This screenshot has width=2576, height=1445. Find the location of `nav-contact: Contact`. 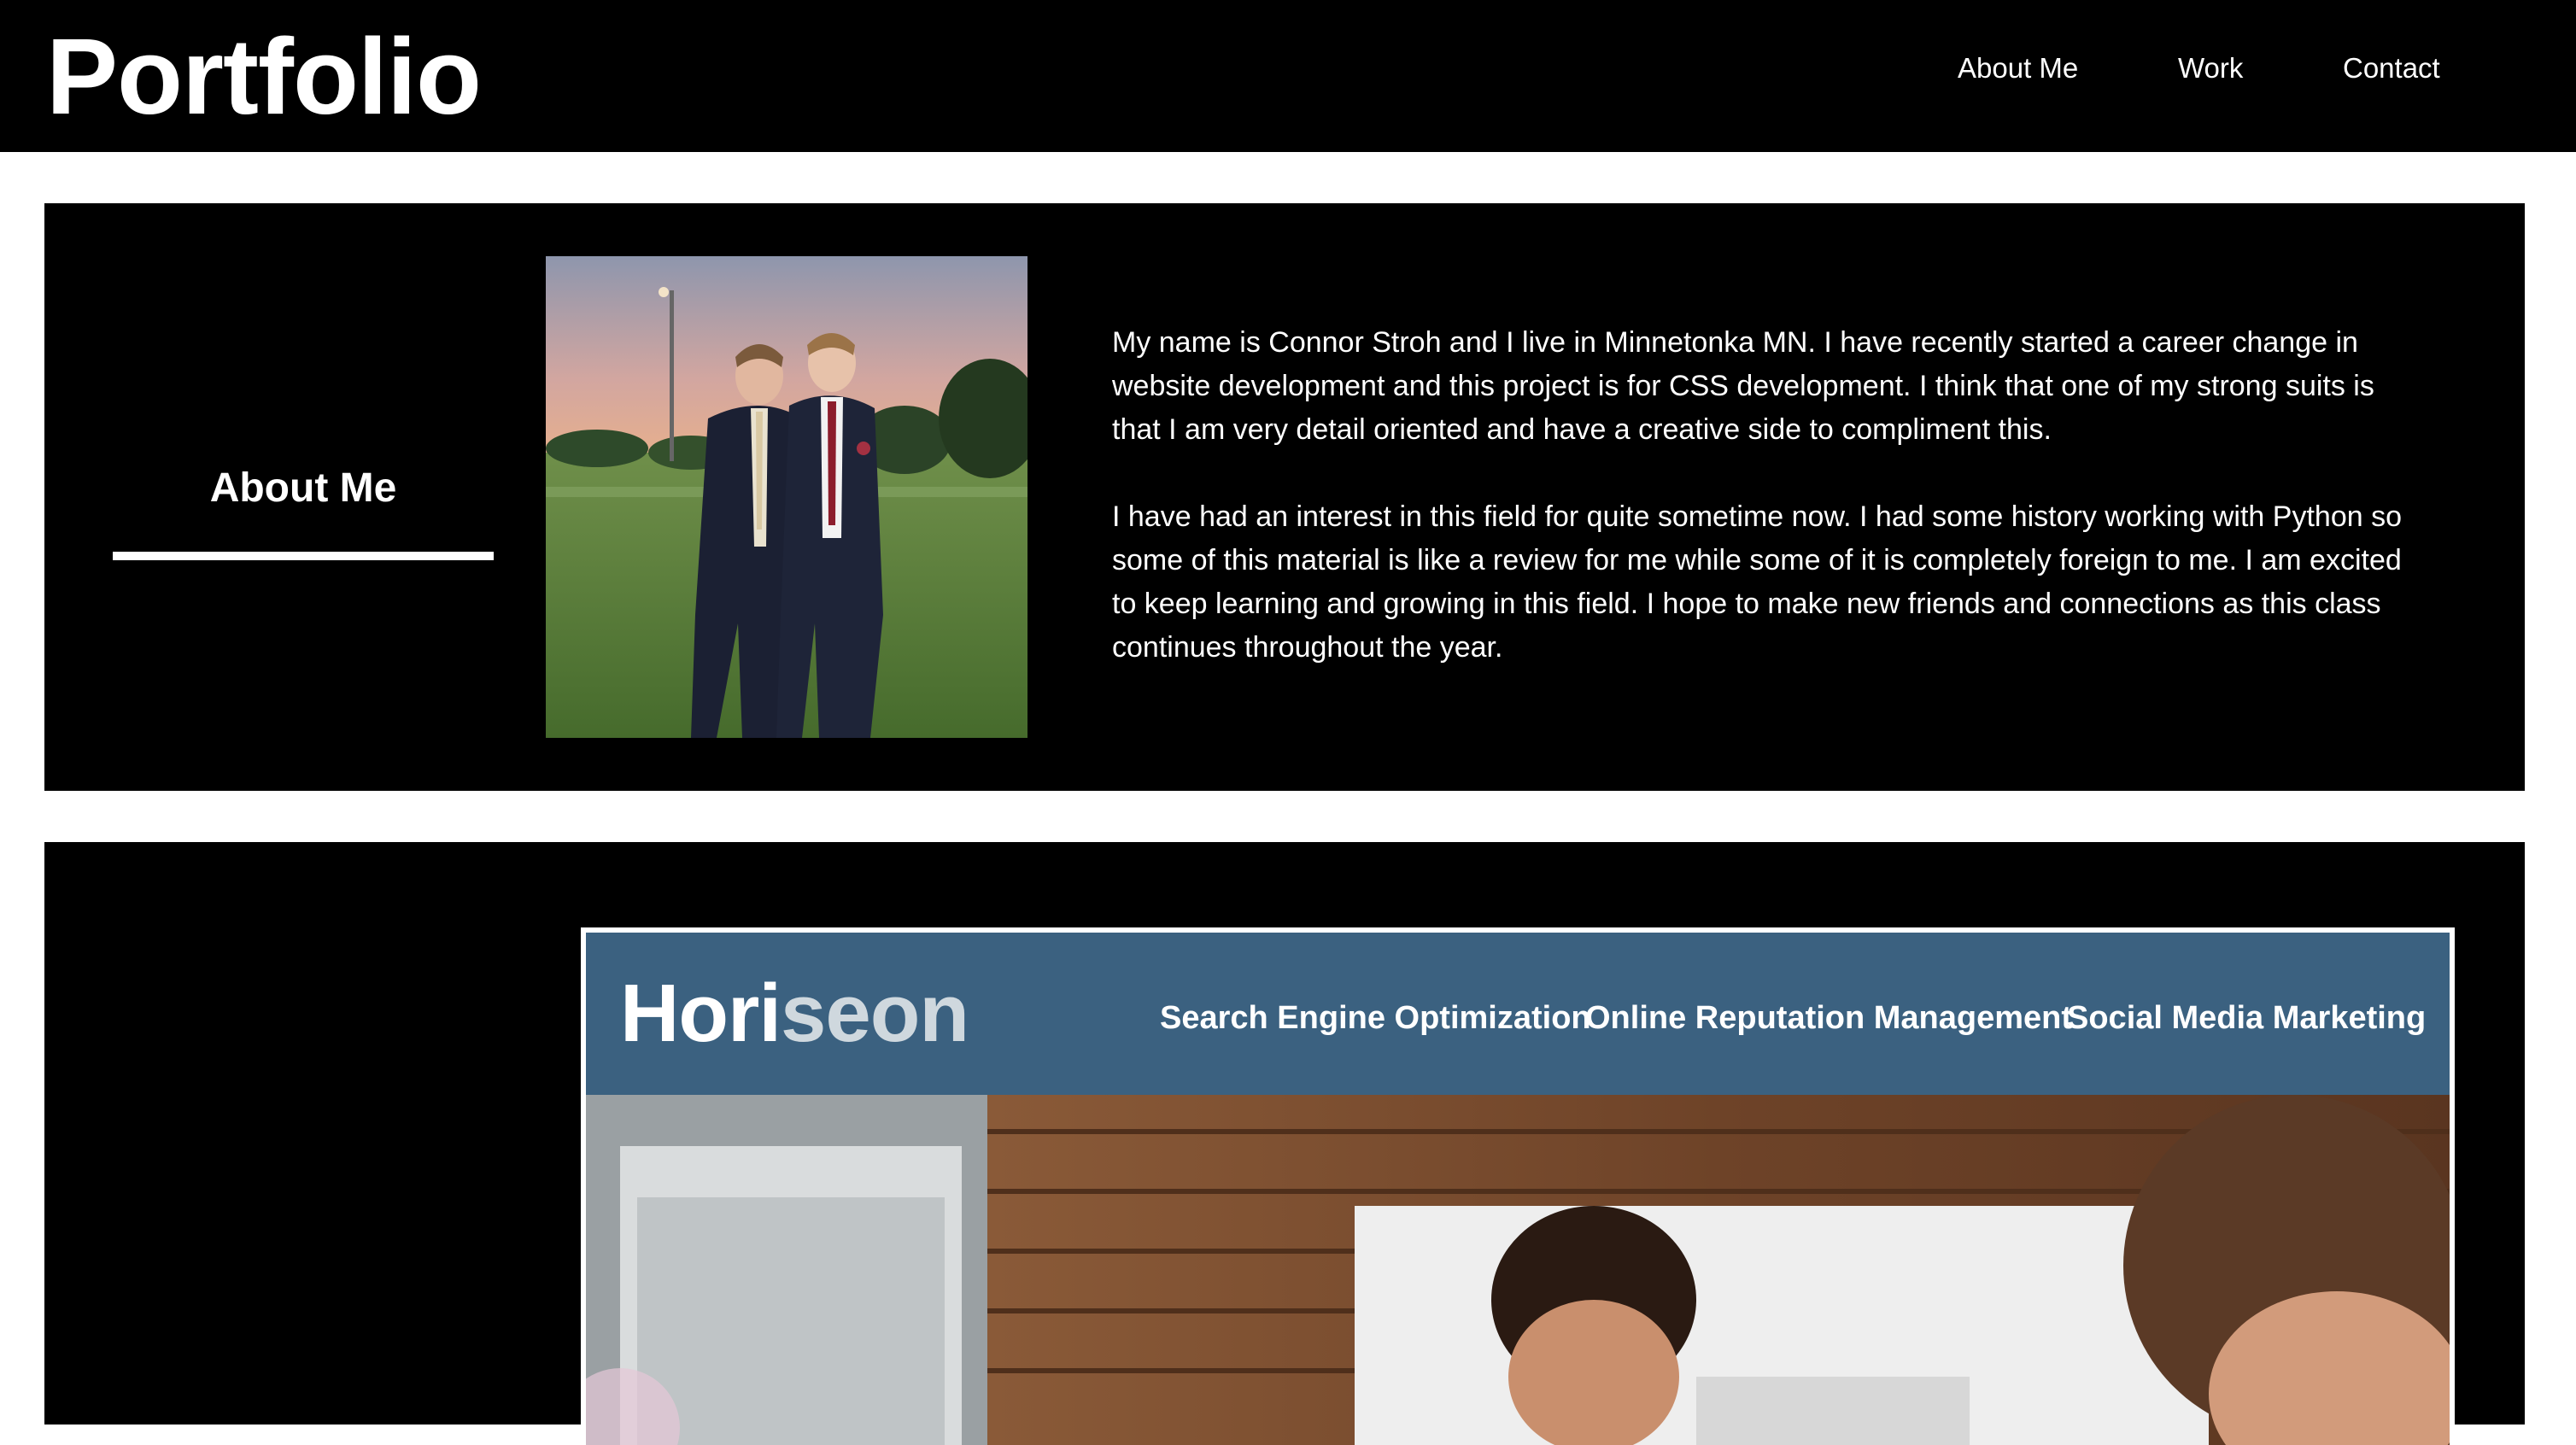

nav-contact: Contact is located at coordinates (2391, 68).